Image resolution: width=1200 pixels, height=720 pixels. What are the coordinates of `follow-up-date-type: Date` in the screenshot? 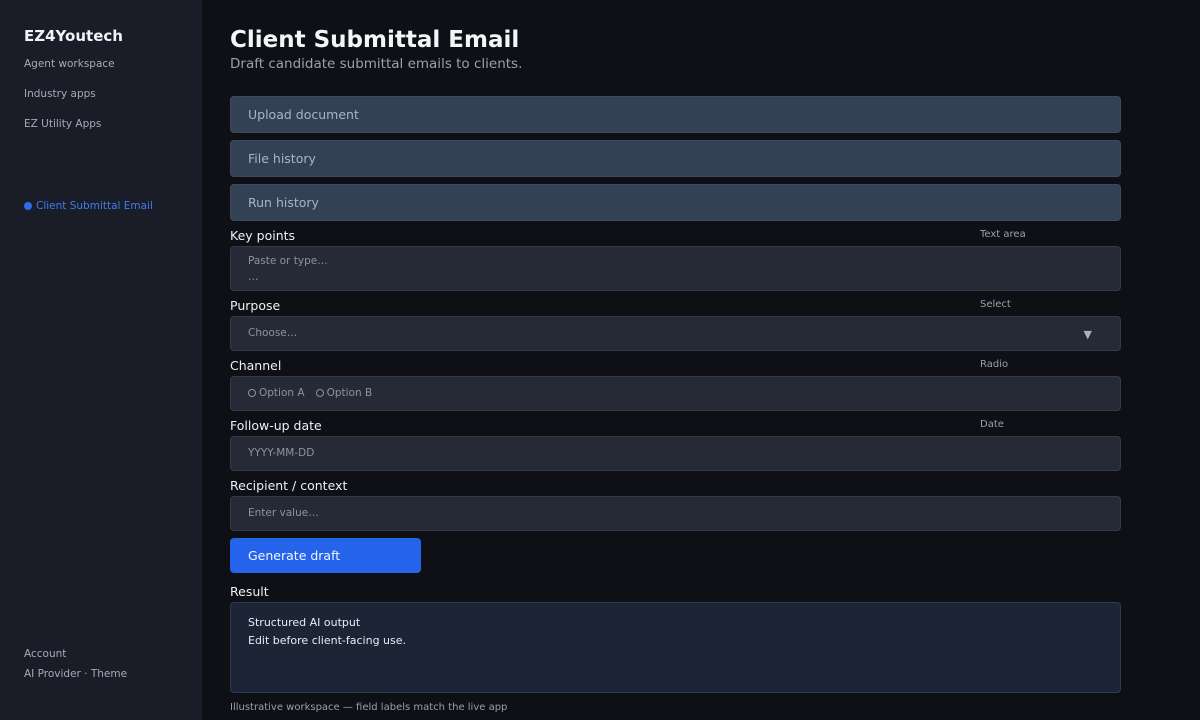 It's located at (992, 424).